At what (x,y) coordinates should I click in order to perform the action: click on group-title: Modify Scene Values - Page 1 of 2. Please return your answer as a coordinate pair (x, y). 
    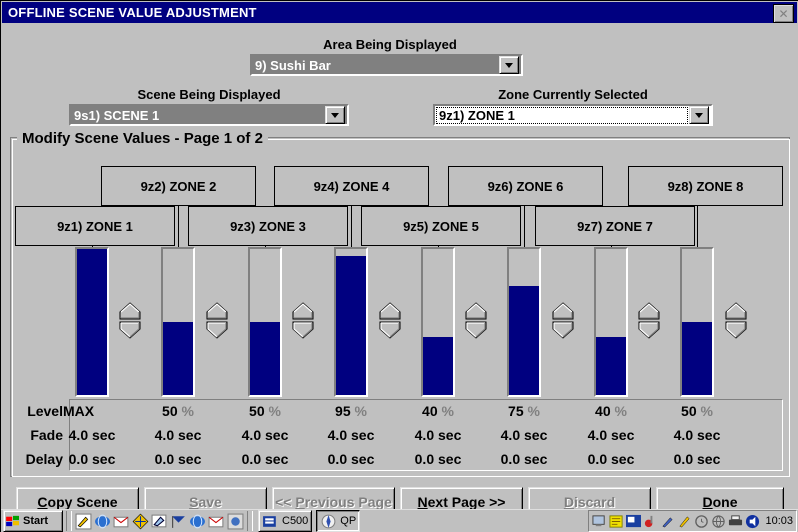
    Looking at the image, I should click on (142, 138).